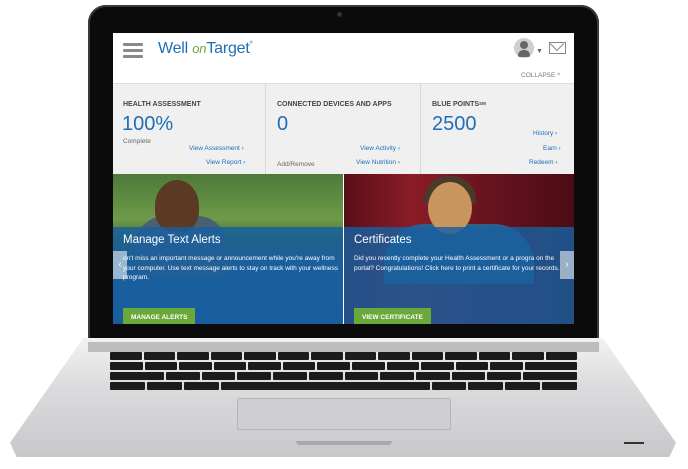 The width and height of the screenshot is (688, 469). I want to click on earn-link: Earn ›, so click(552, 148).